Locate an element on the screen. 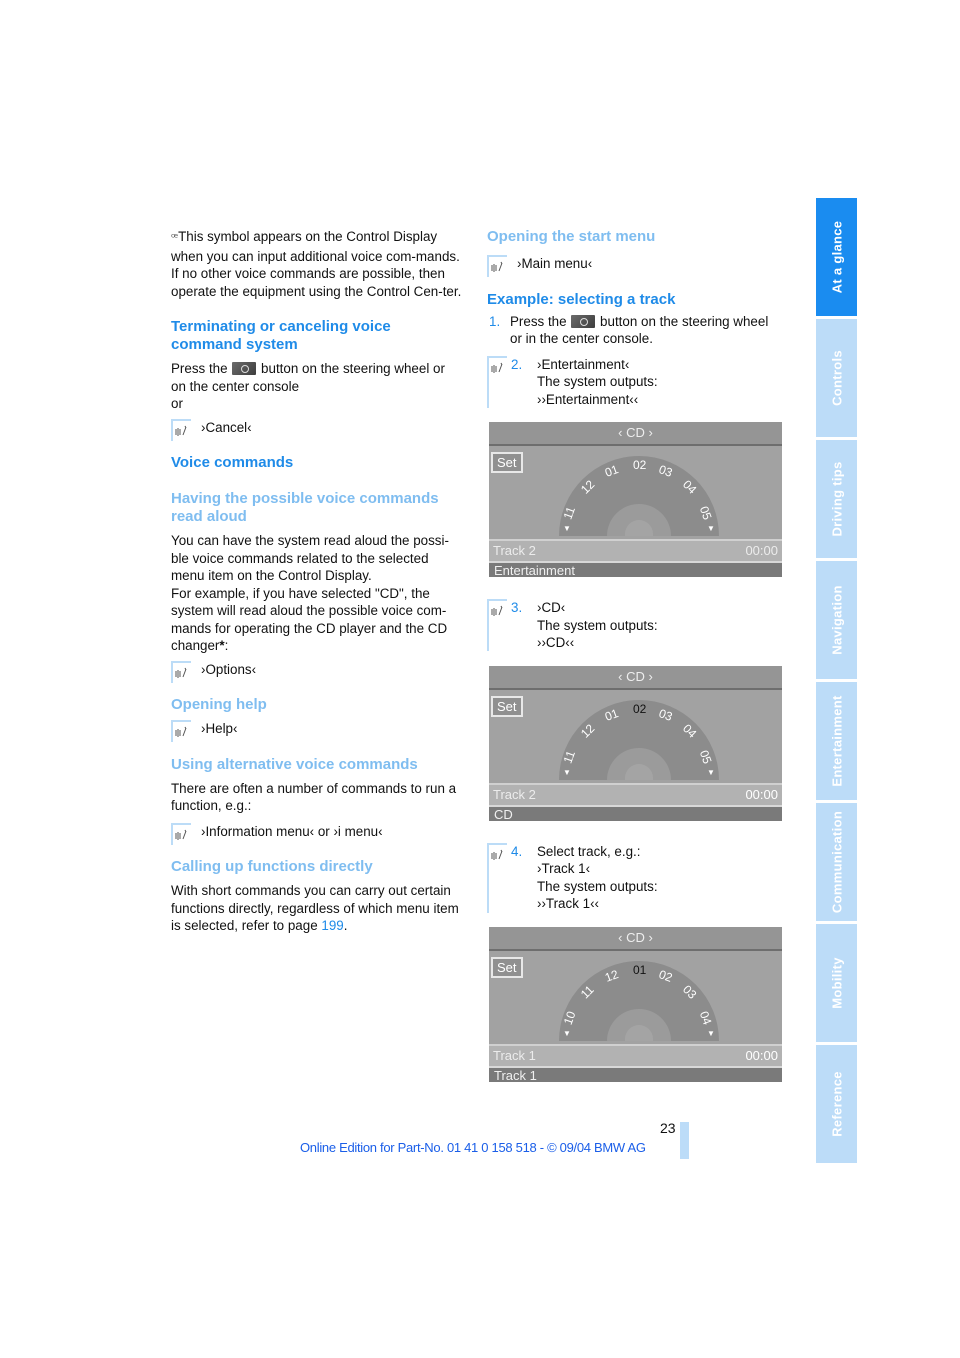 The width and height of the screenshot is (960, 1358). heading-opening-help: Opening help is located at coordinates (219, 704).